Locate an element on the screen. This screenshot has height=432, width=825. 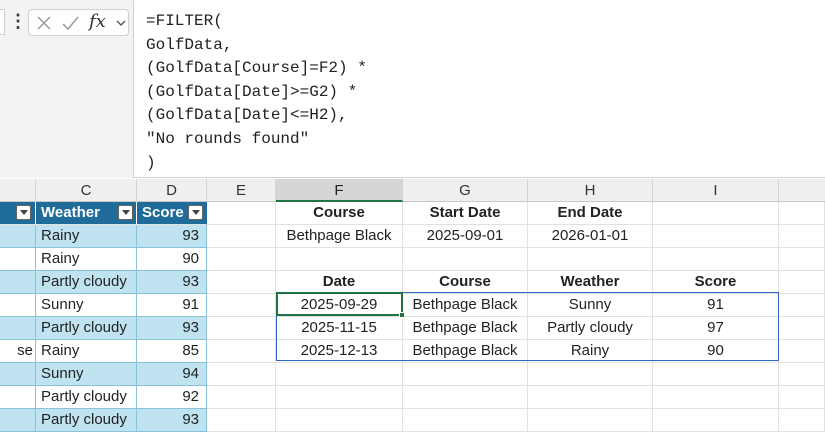
cell-j2 is located at coordinates (802, 213).